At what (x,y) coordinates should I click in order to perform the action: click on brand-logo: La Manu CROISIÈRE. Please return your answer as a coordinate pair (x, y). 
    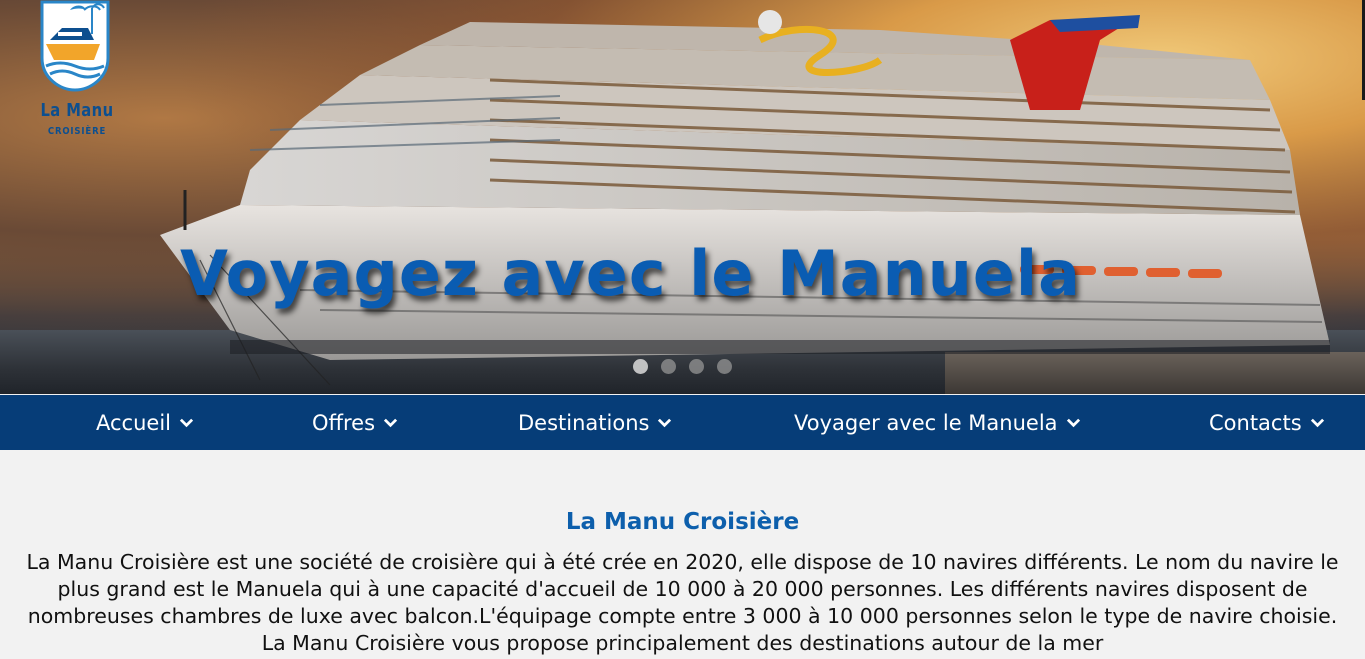
    Looking at the image, I should click on (77, 72).